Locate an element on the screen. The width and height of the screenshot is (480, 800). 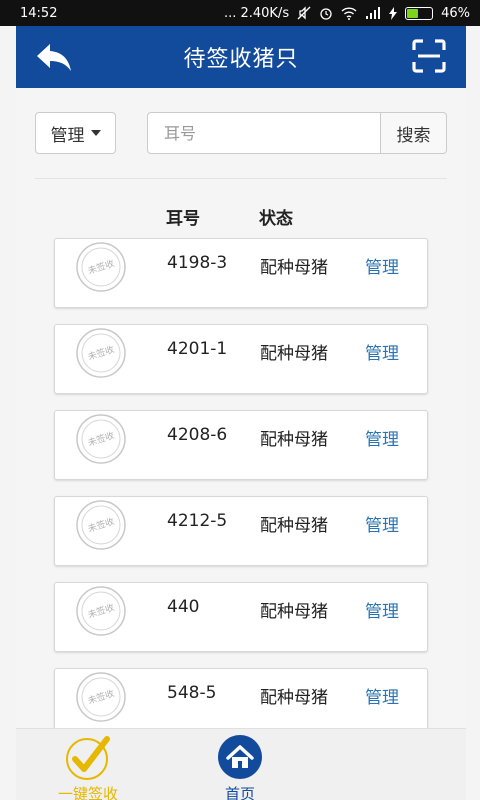
tab-sign-all-label: 一键签收 is located at coordinates (88, 792).